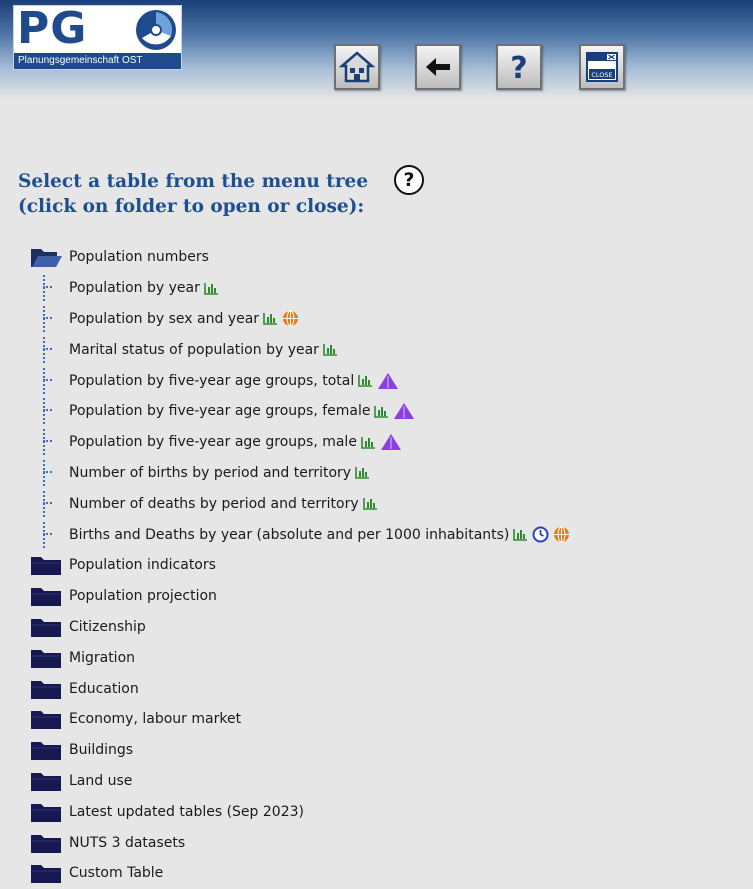 The height and width of the screenshot is (889, 753). I want to click on tree-folder-closed: Economy, labour market, so click(390, 719).